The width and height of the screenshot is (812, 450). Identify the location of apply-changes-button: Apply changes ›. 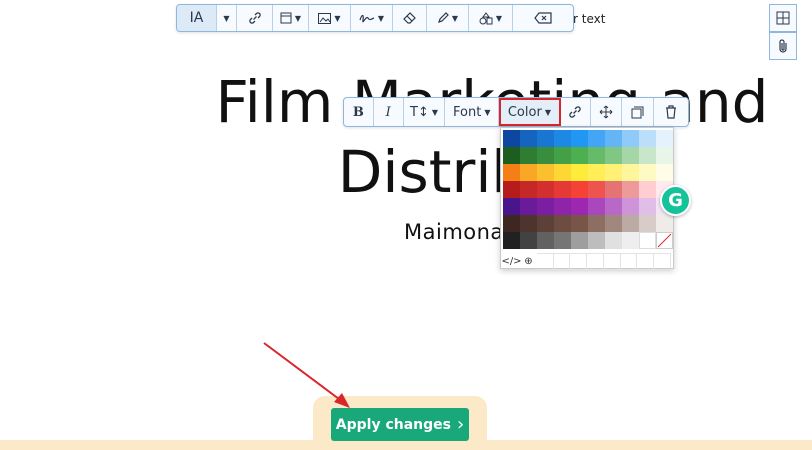
(400, 424).